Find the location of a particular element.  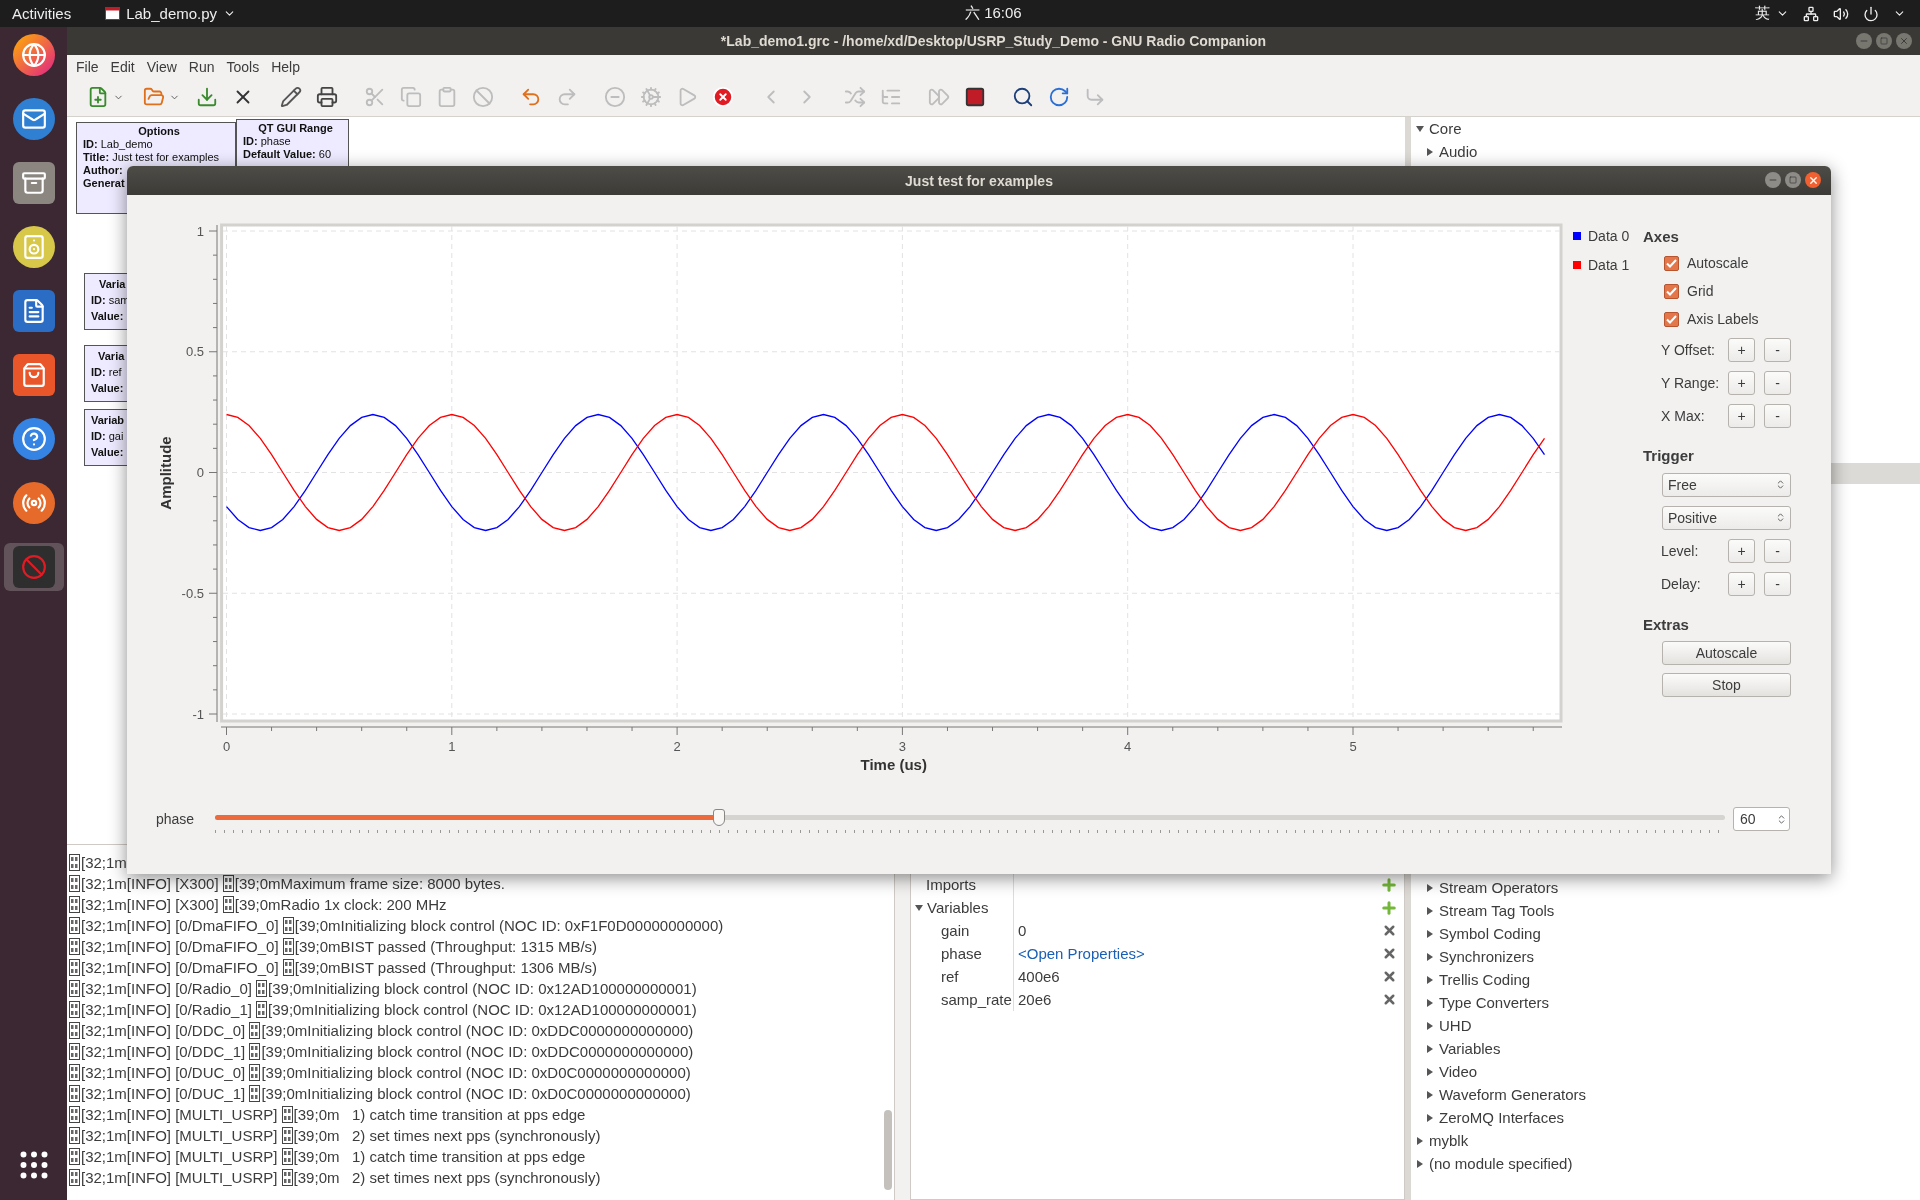

minus-circle-icon is located at coordinates (615, 97).